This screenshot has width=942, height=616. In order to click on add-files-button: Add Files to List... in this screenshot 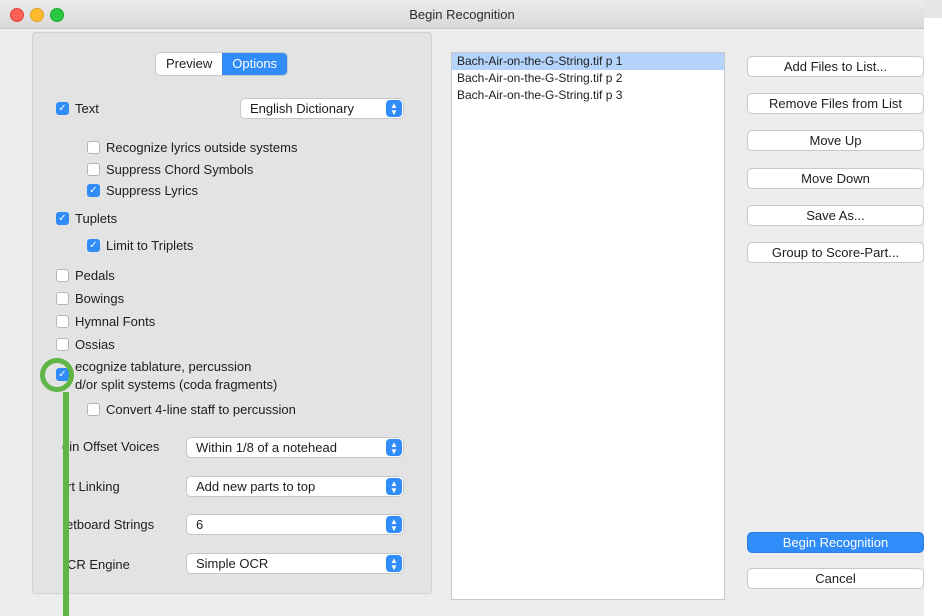, I will do `click(835, 66)`.